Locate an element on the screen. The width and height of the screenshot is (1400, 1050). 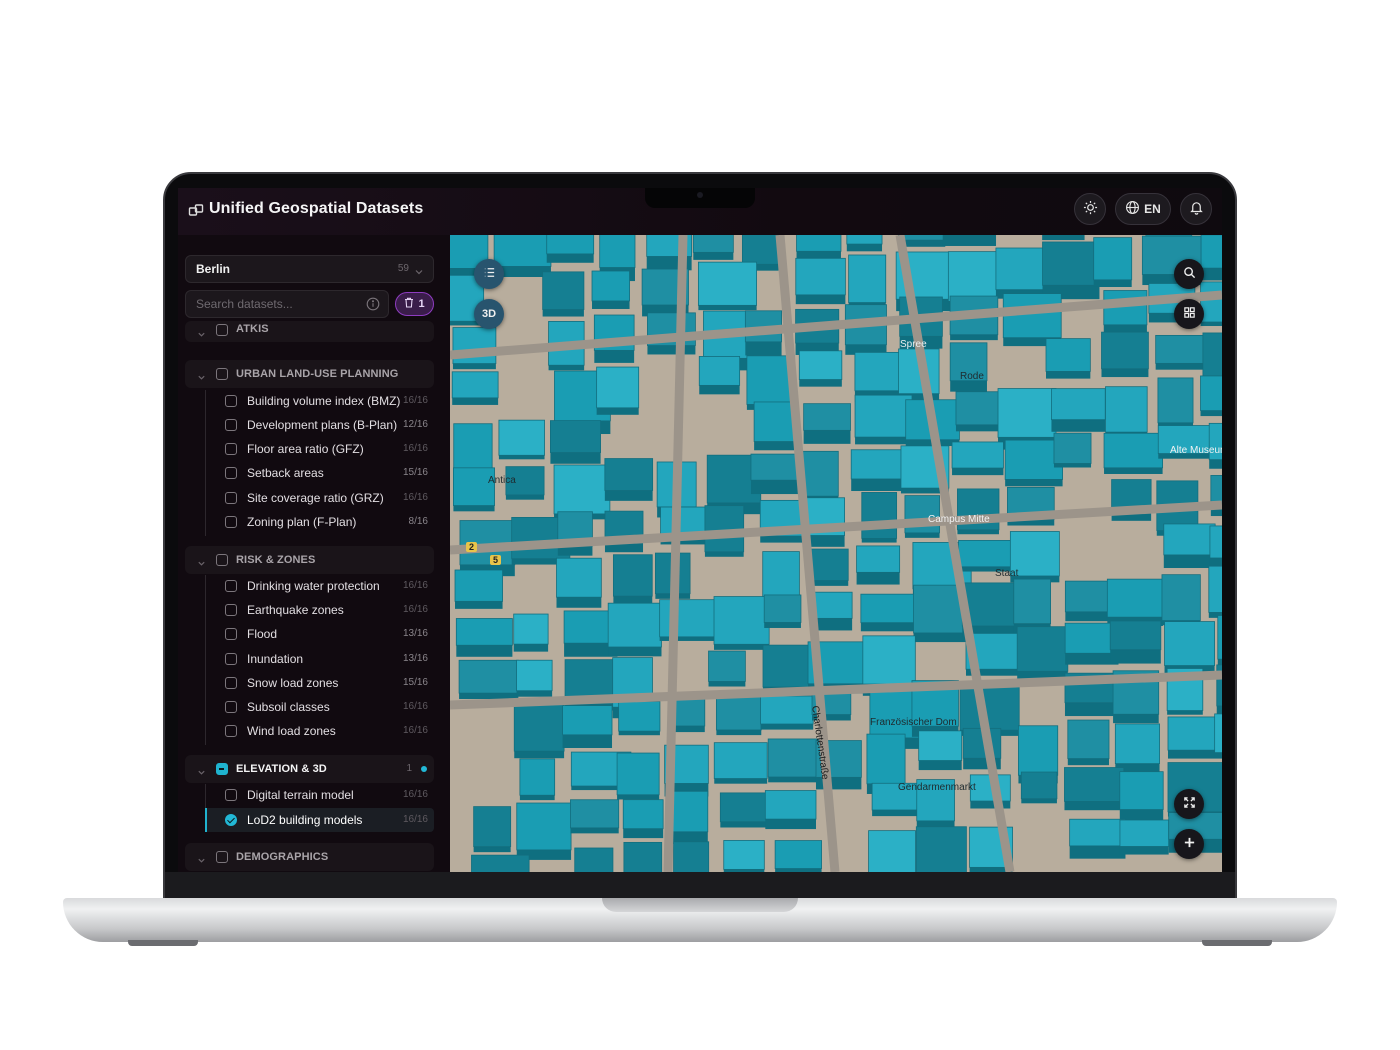
building-side is located at coordinates (1063, 238).